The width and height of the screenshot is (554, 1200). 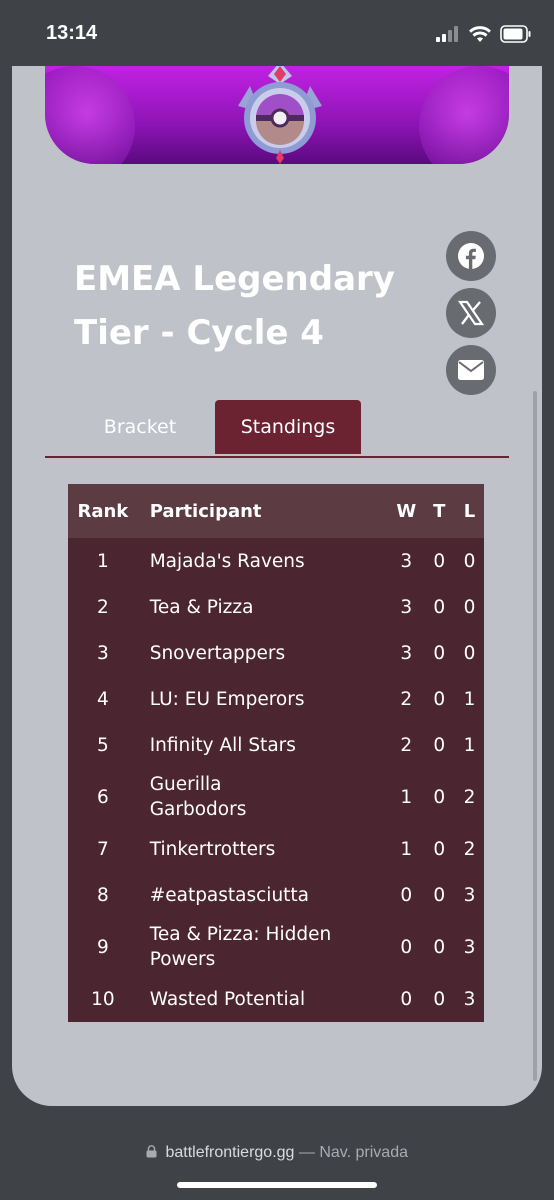 I want to click on participant-cell: Wasted Potential, so click(x=263, y=999).